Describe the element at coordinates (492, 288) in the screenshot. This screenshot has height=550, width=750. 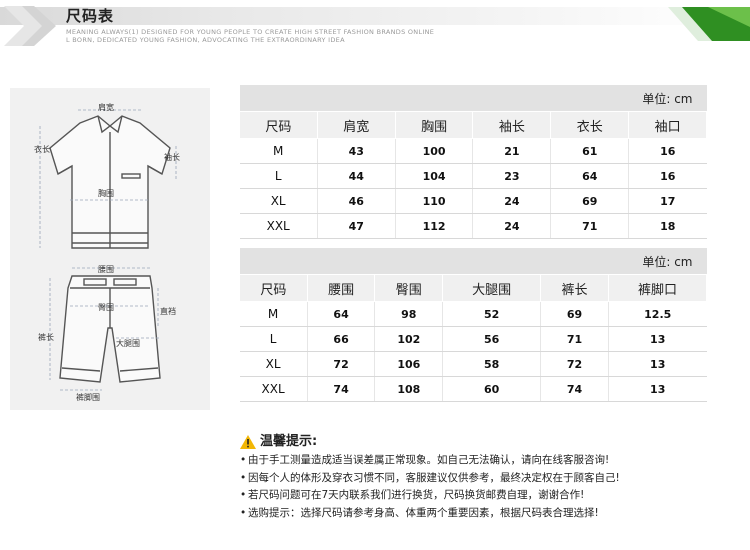
I see `column-header: 大腿围` at that location.